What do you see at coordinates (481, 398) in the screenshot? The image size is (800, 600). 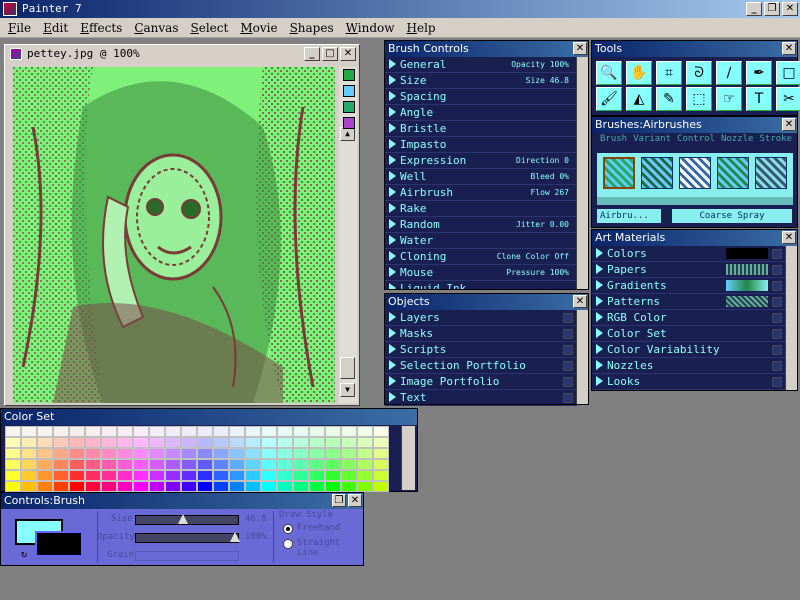 I see `objects-item-text: Text` at bounding box center [481, 398].